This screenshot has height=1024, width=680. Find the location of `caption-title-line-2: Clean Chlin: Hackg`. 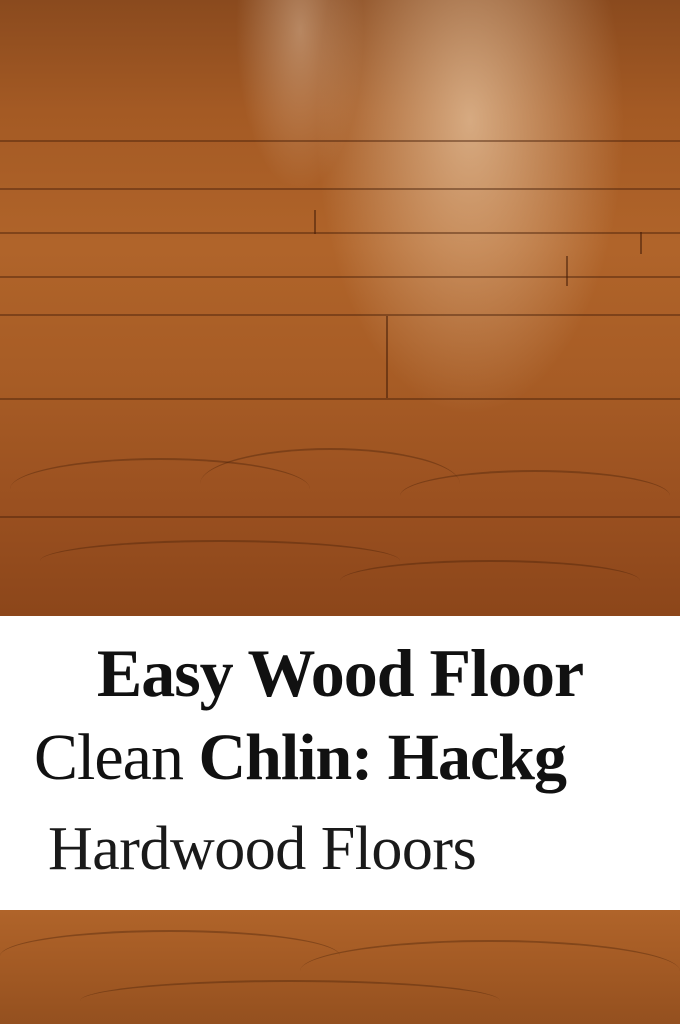

caption-title-line-2: Clean Chlin: Hackg is located at coordinates (354, 758).